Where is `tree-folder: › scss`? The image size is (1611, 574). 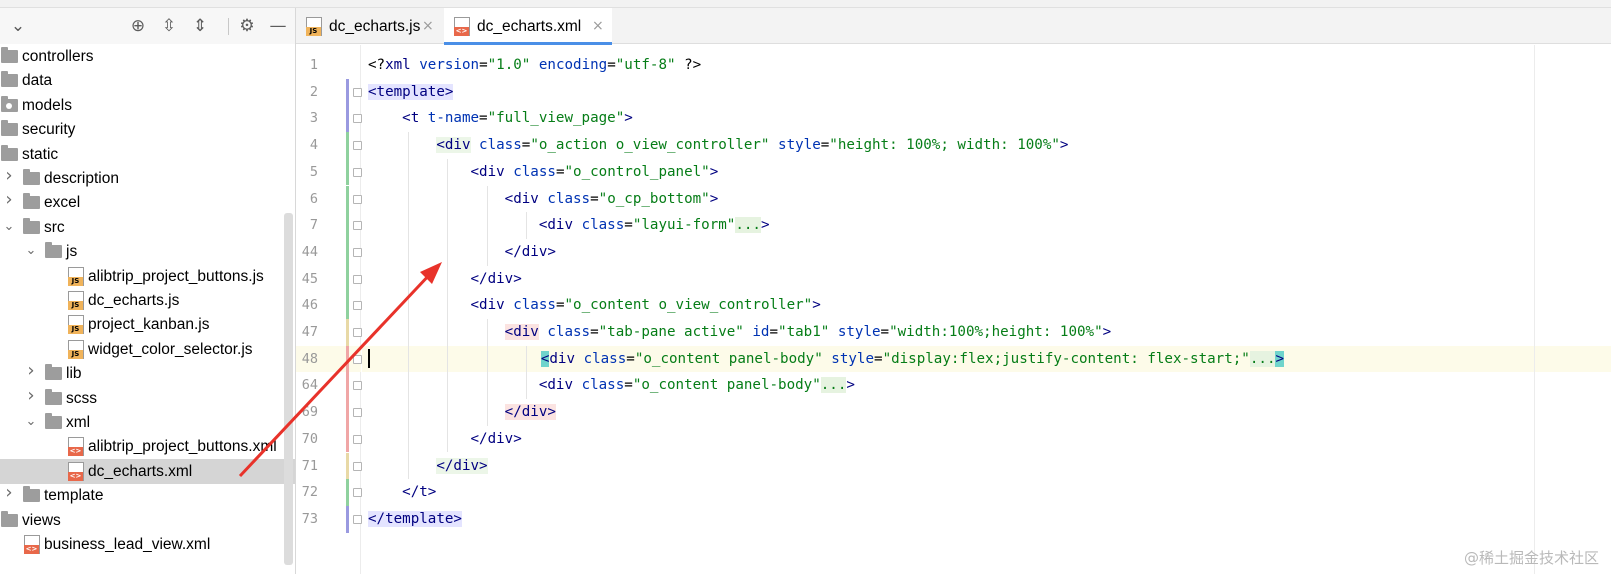 tree-folder: › scss is located at coordinates (147, 398).